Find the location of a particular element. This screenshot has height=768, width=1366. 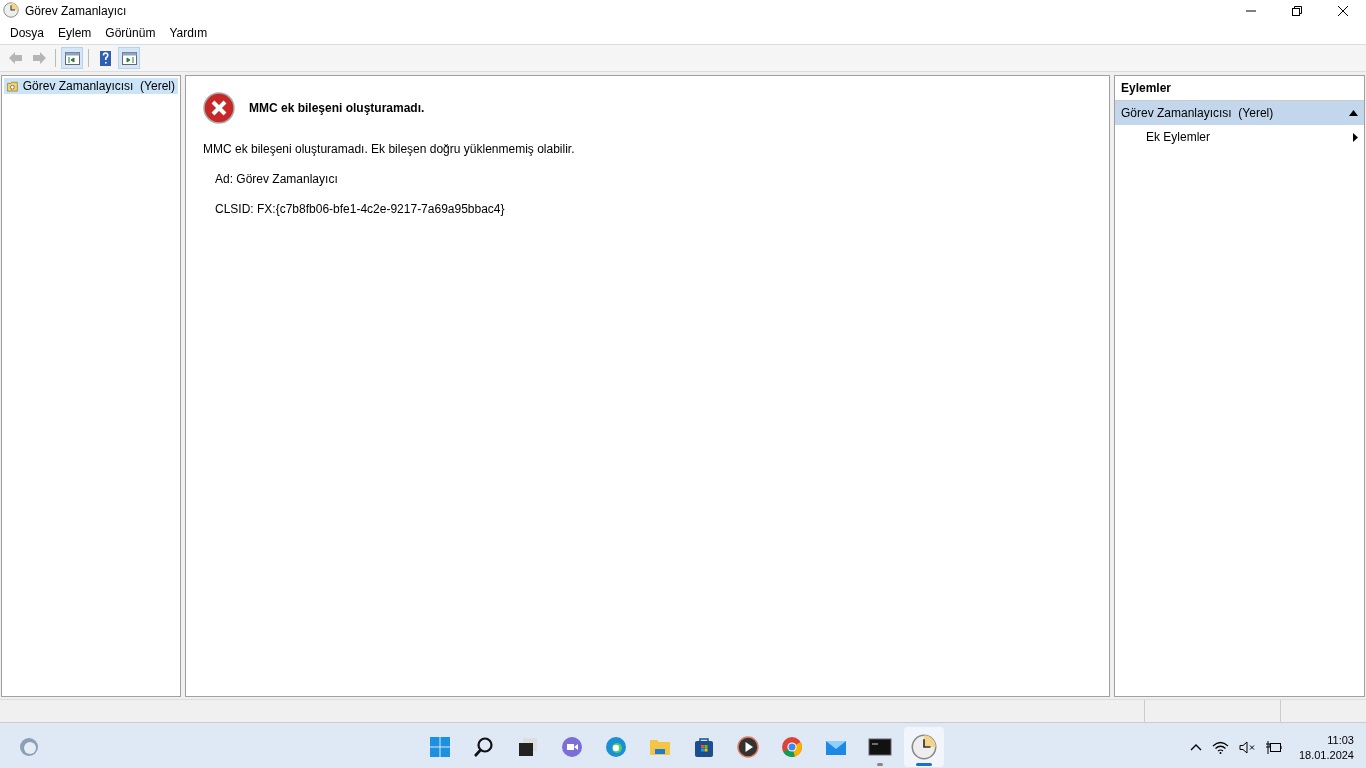

clock-taskbar-button is located at coordinates (924, 747).